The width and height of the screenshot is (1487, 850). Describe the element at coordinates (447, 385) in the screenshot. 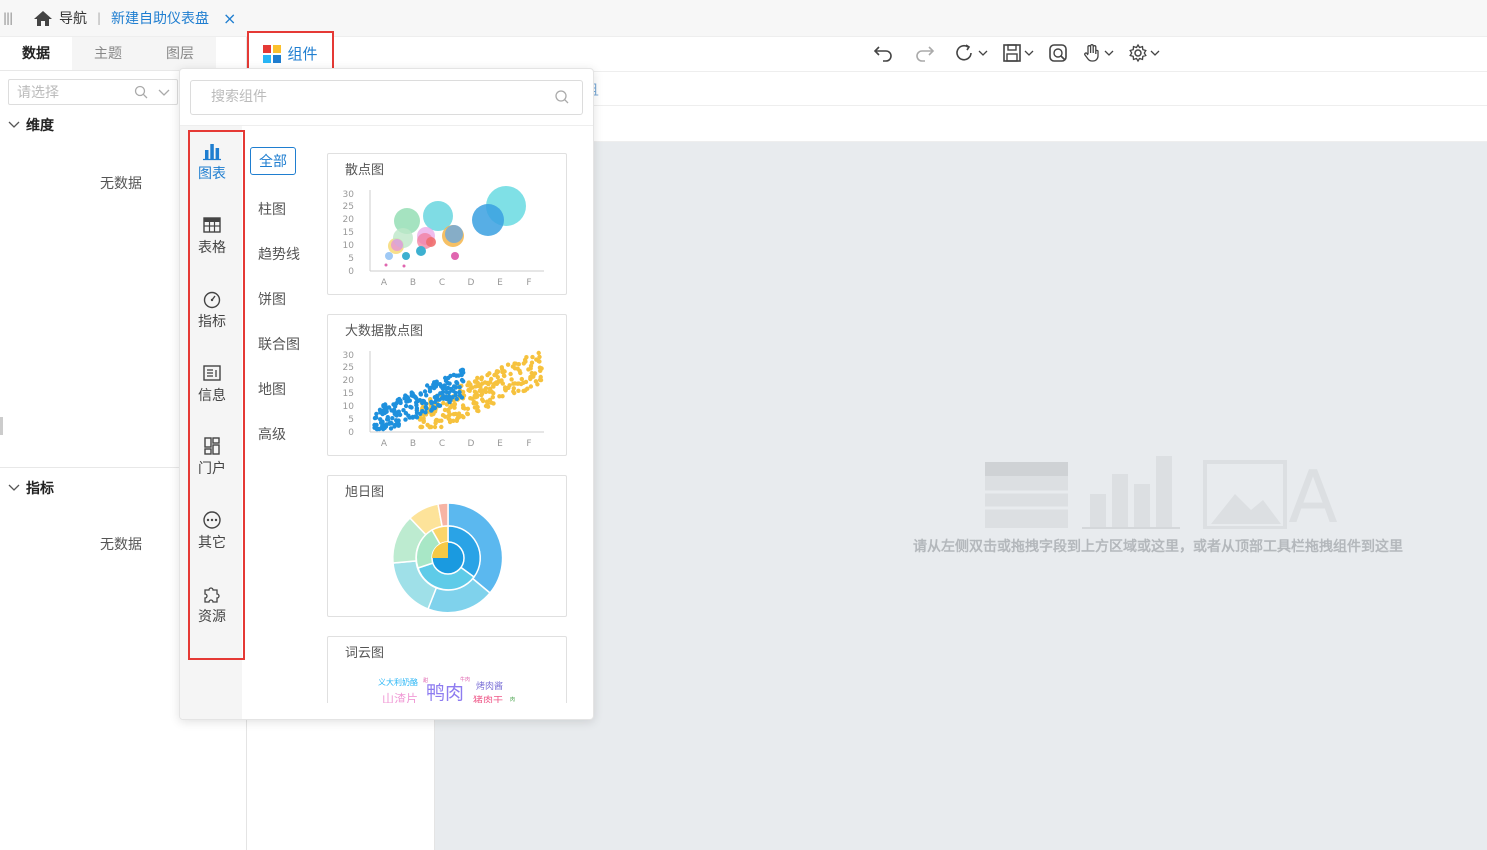

I see `card-big-data-scatter: 30 25 20 15 10 5 0 A B C D E F 大数据散点图` at that location.